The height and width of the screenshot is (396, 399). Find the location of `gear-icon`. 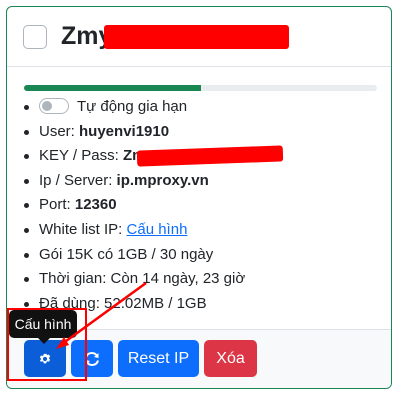

gear-icon is located at coordinates (45, 357).